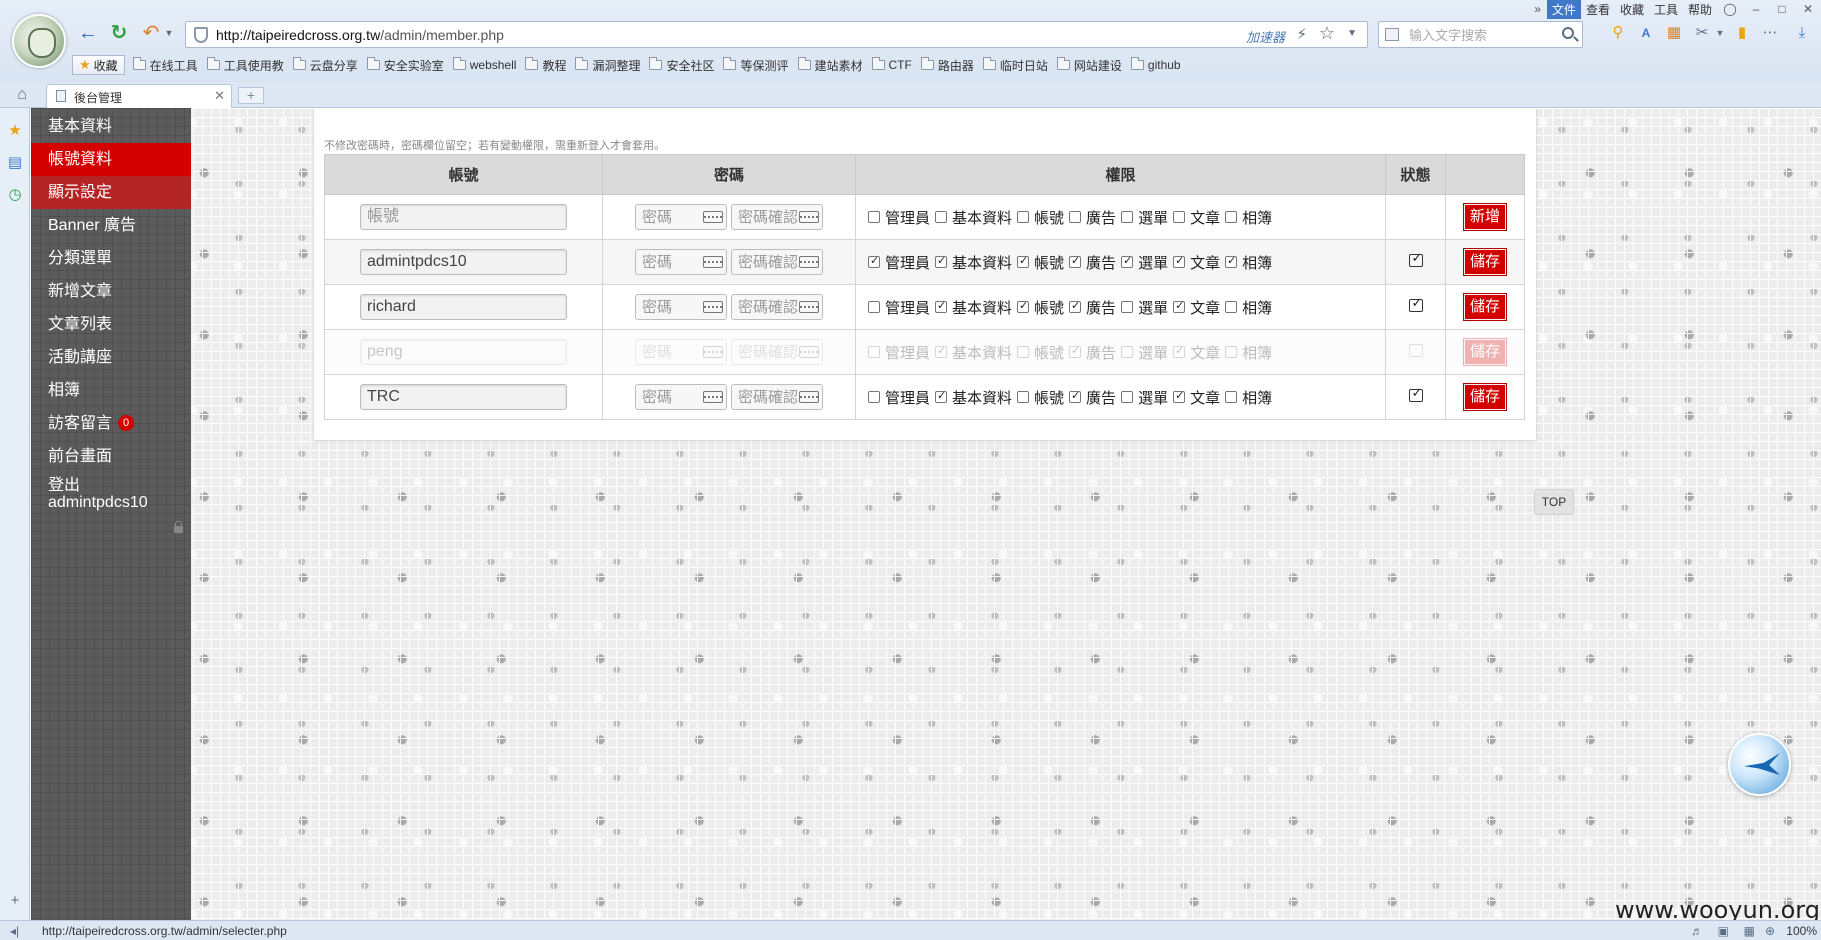 The width and height of the screenshot is (1821, 940). What do you see at coordinates (15, 163) in the screenshot?
I see `reading-list-icon: ▤` at bounding box center [15, 163].